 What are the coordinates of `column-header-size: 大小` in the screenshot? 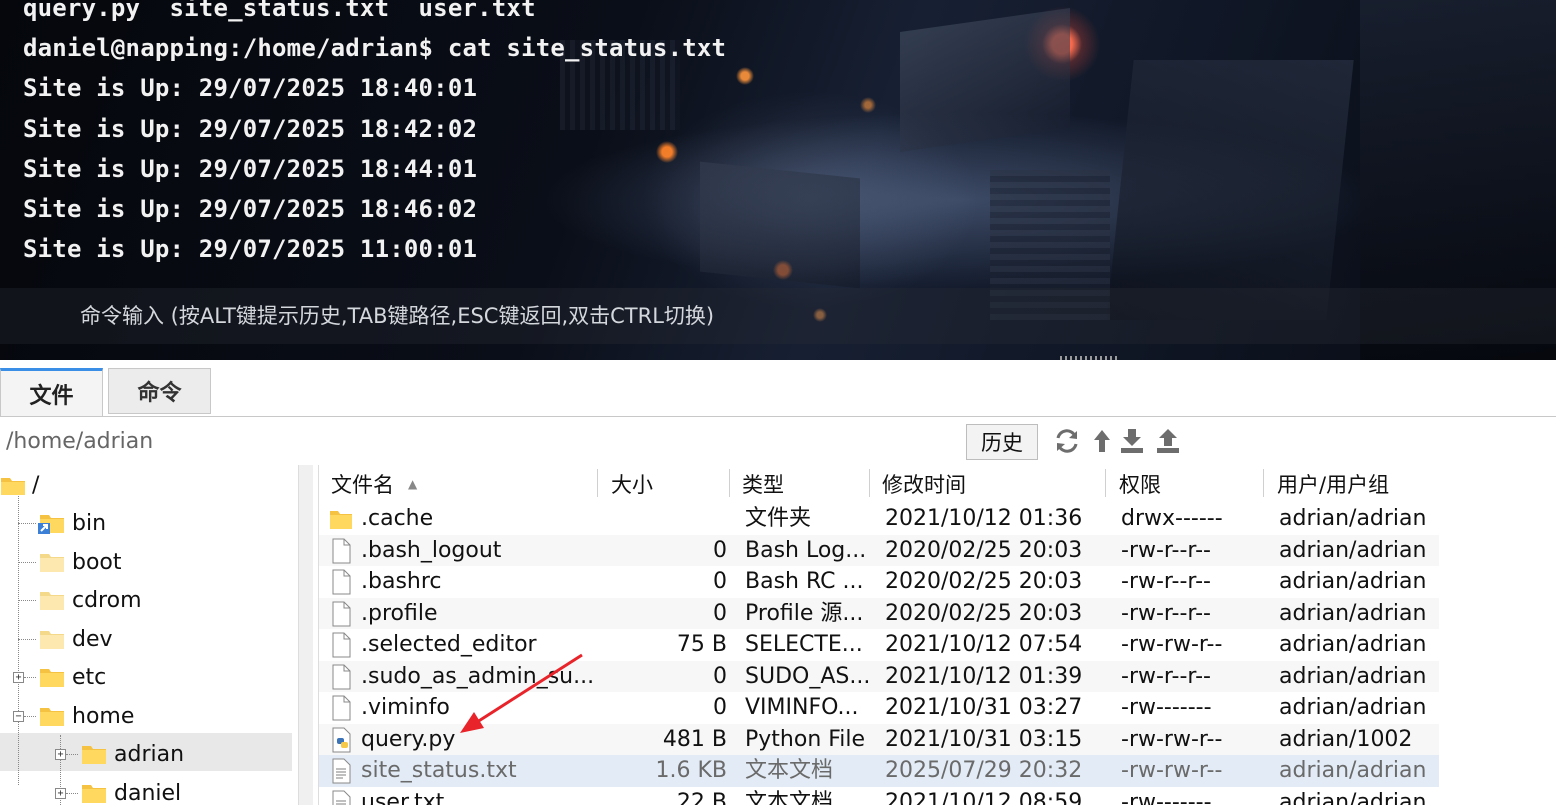 It's located at (632, 484).